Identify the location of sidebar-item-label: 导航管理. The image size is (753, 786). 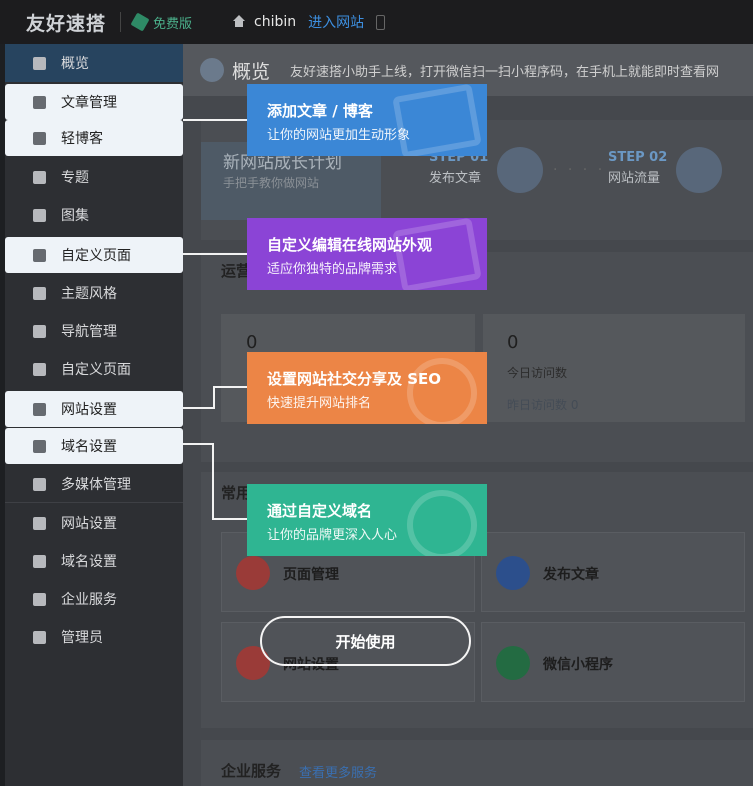
(89, 332).